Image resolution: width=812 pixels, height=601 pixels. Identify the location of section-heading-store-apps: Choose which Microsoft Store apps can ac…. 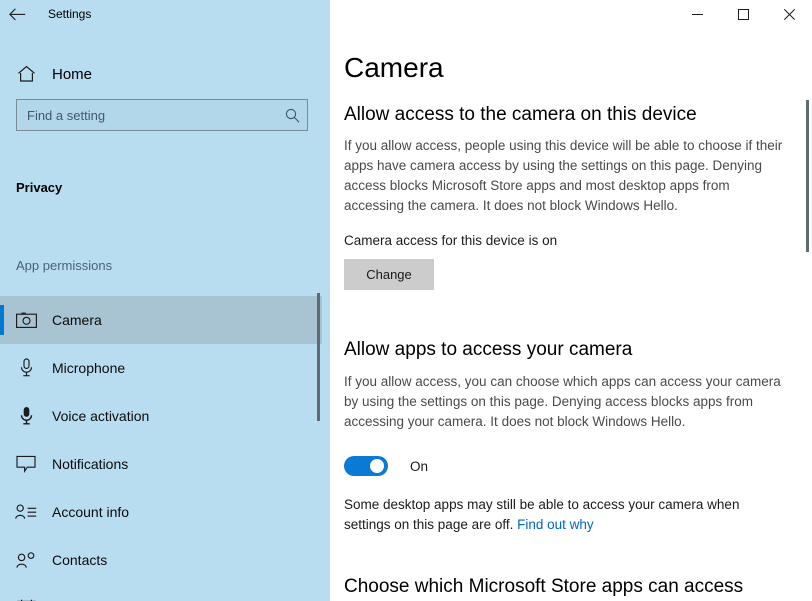
(544, 586).